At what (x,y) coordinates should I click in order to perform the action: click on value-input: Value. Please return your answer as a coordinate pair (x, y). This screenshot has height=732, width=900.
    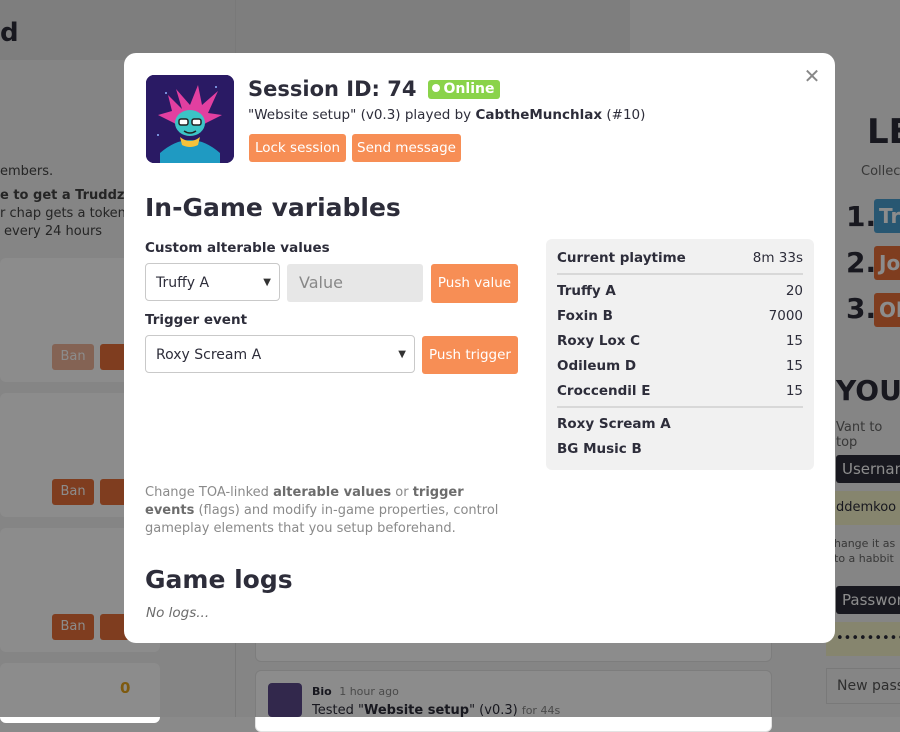
    Looking at the image, I should click on (355, 283).